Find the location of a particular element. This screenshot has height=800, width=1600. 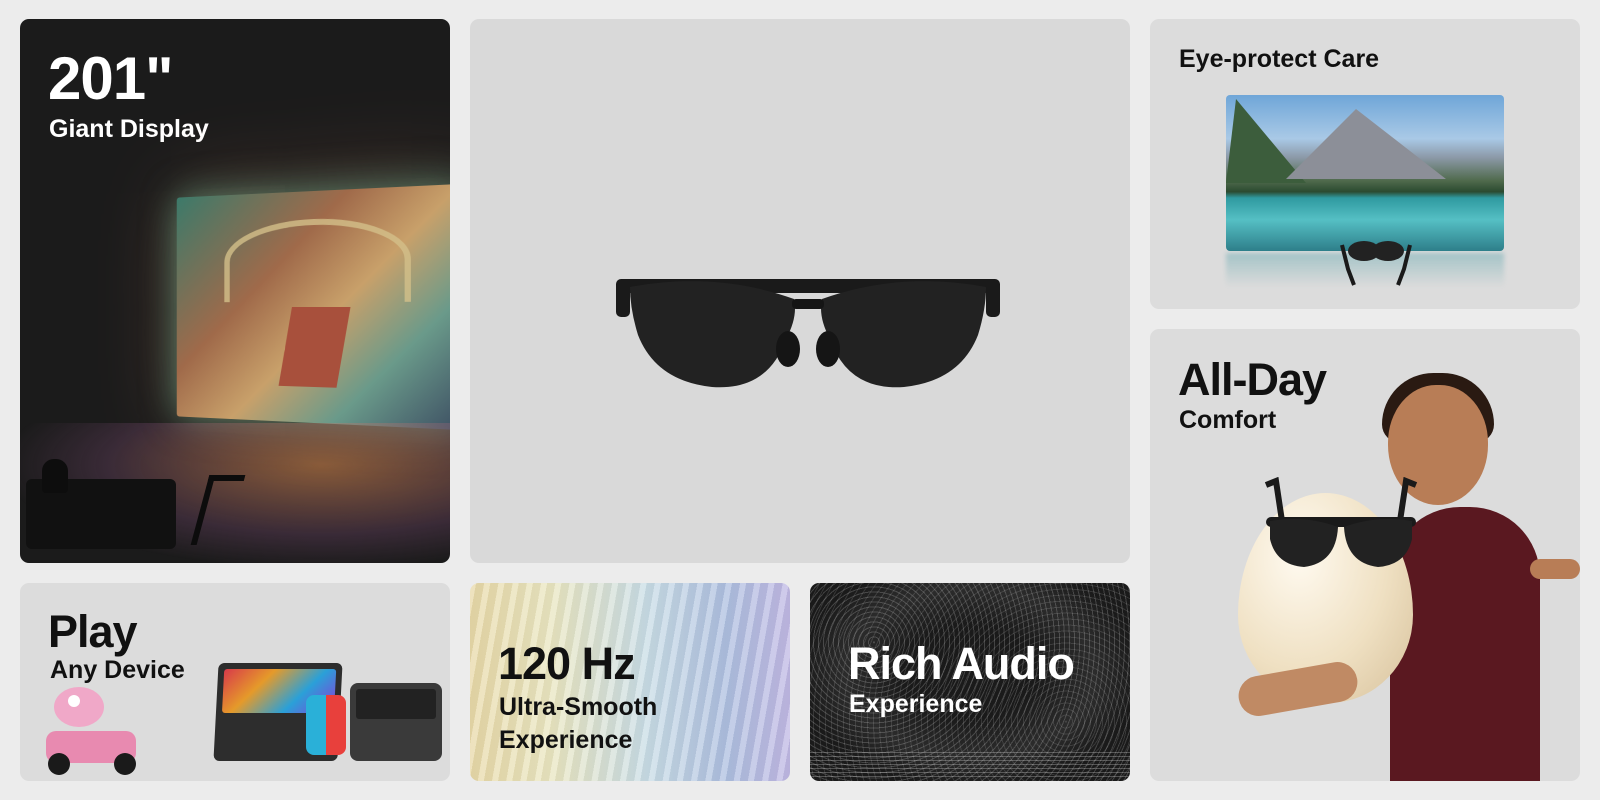

tile-eye-protect: Eye-protect Care is located at coordinates (1365, 164).